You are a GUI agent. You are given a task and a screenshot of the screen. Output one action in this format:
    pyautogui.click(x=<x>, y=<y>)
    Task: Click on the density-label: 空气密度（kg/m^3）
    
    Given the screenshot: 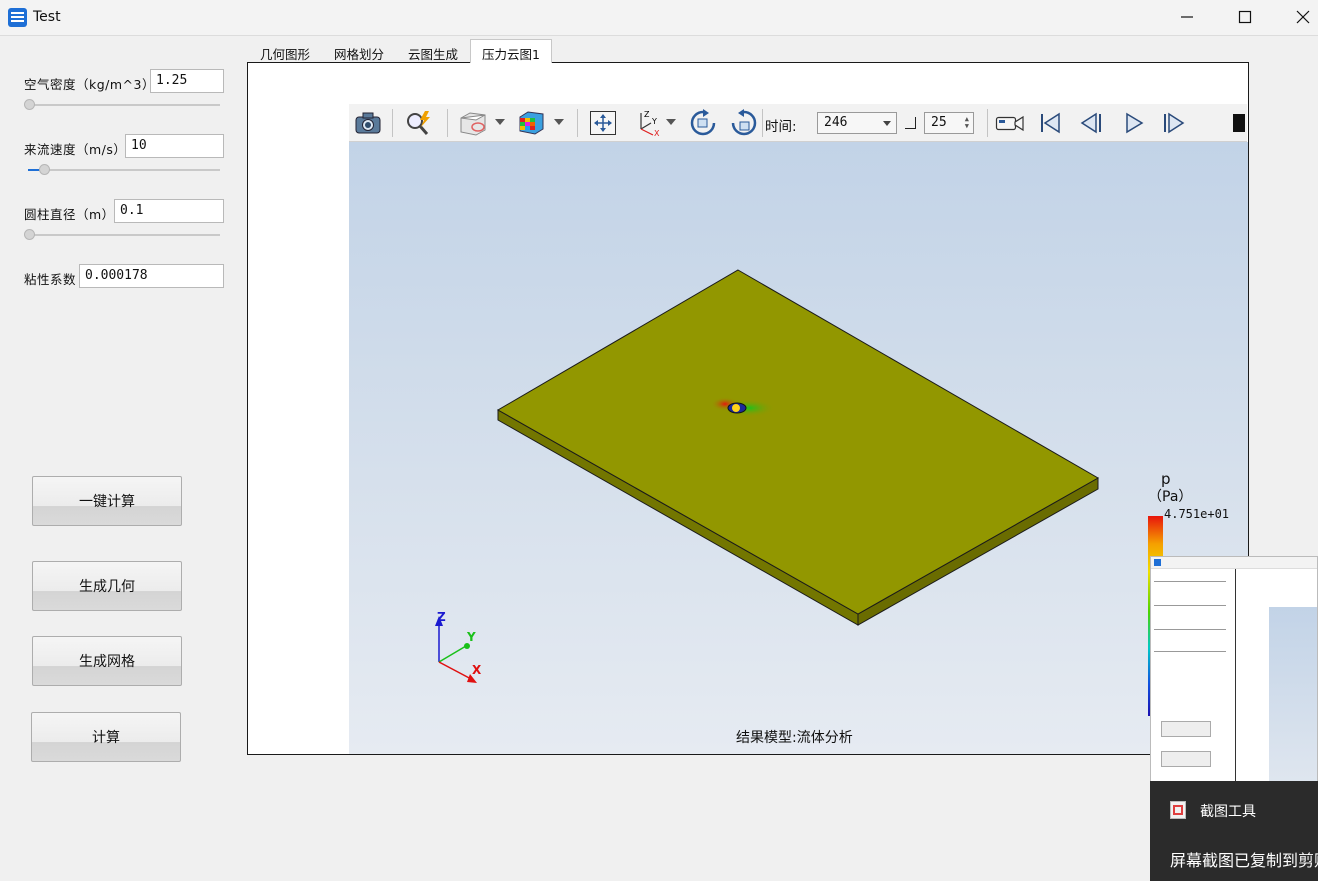 What is the action you would take?
    pyautogui.click(x=89, y=84)
    